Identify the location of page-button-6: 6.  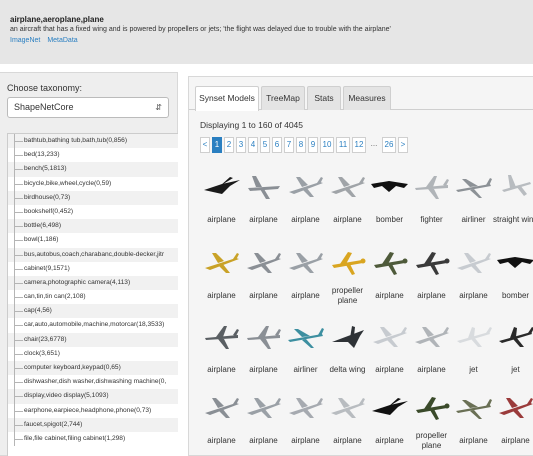
(277, 145).